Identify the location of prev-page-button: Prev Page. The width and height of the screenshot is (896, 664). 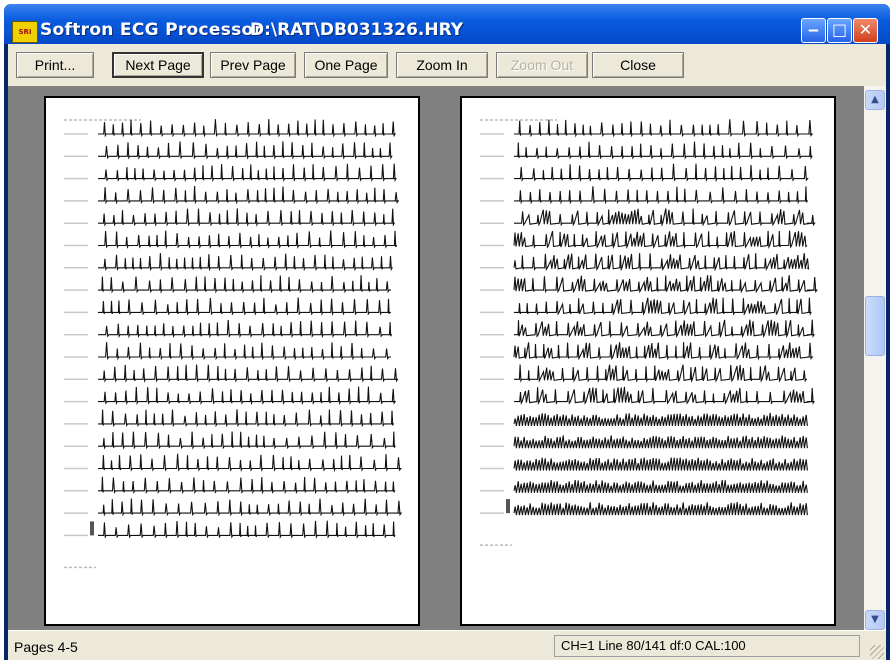
(253, 65).